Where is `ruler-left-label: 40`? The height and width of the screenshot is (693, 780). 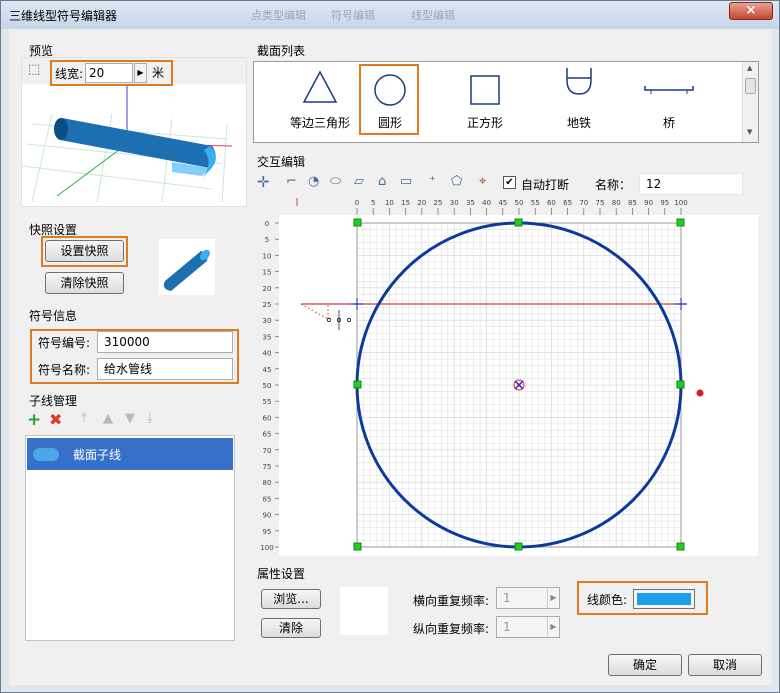
ruler-left-label: 40 is located at coordinates (267, 354).